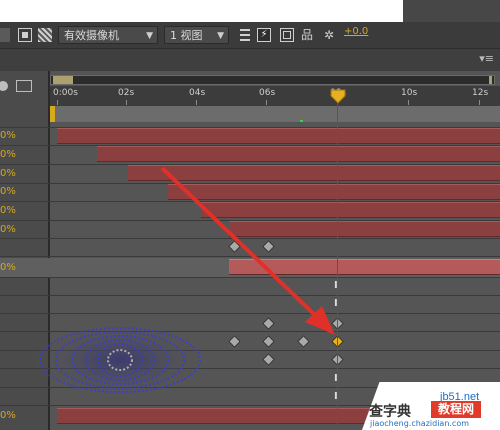 The height and width of the screenshot is (430, 500). Describe the element at coordinates (390, 412) in the screenshot. I see `watermark-cn-left: 查字典` at that location.